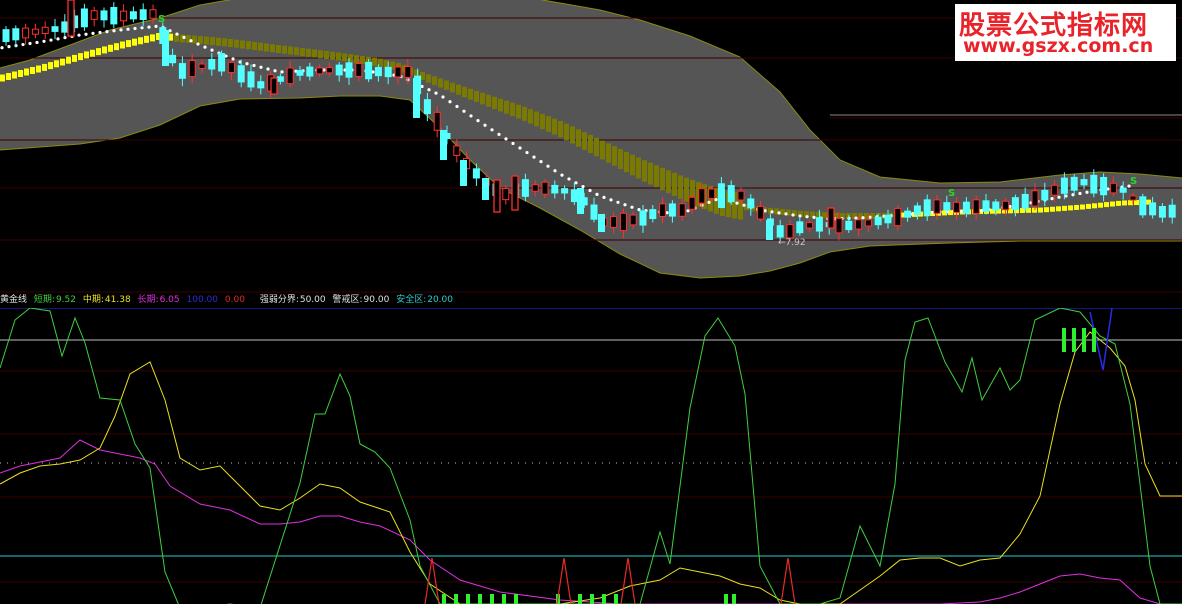  Describe the element at coordinates (628, 580) in the screenshot. I see `bottom-spike-marker` at that location.